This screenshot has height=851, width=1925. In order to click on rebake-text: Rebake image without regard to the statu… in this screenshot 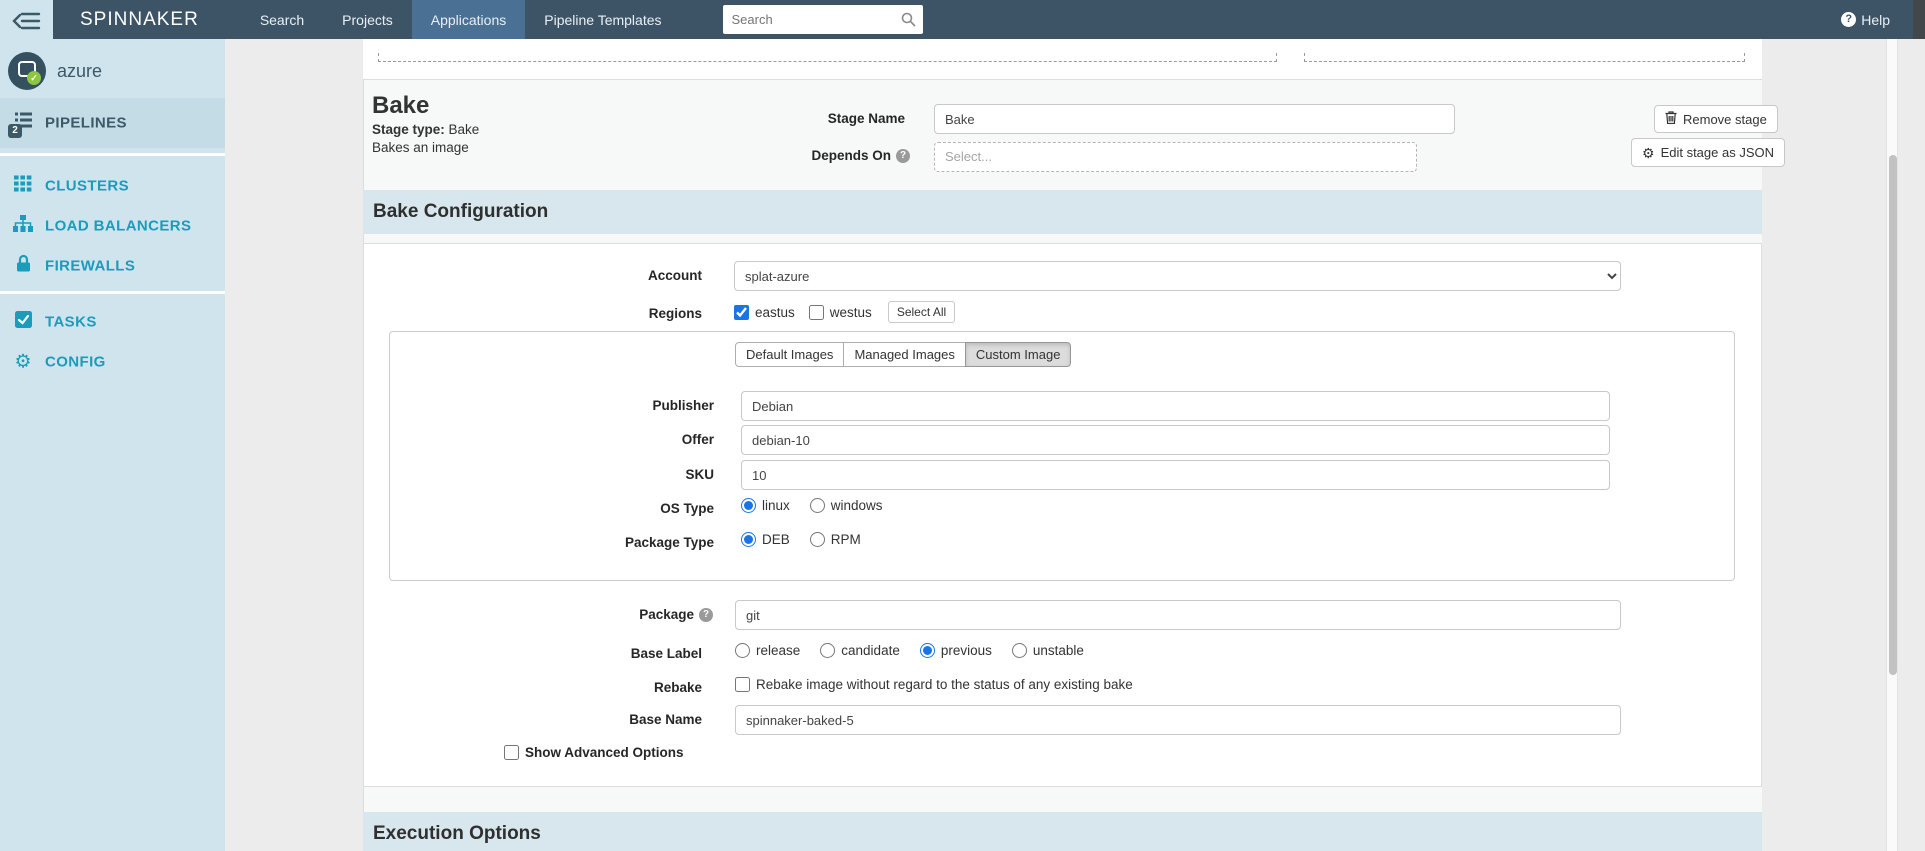, I will do `click(944, 684)`.